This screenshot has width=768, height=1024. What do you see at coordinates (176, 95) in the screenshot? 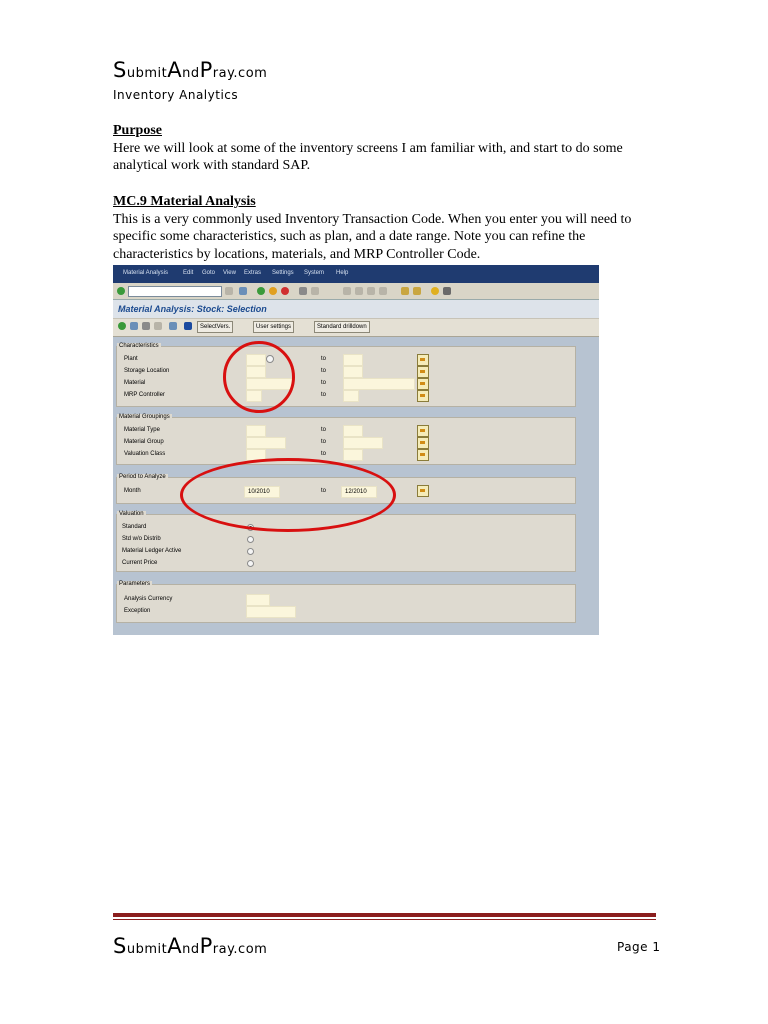
I see `header-subtitle: Inventory Analytics` at bounding box center [176, 95].